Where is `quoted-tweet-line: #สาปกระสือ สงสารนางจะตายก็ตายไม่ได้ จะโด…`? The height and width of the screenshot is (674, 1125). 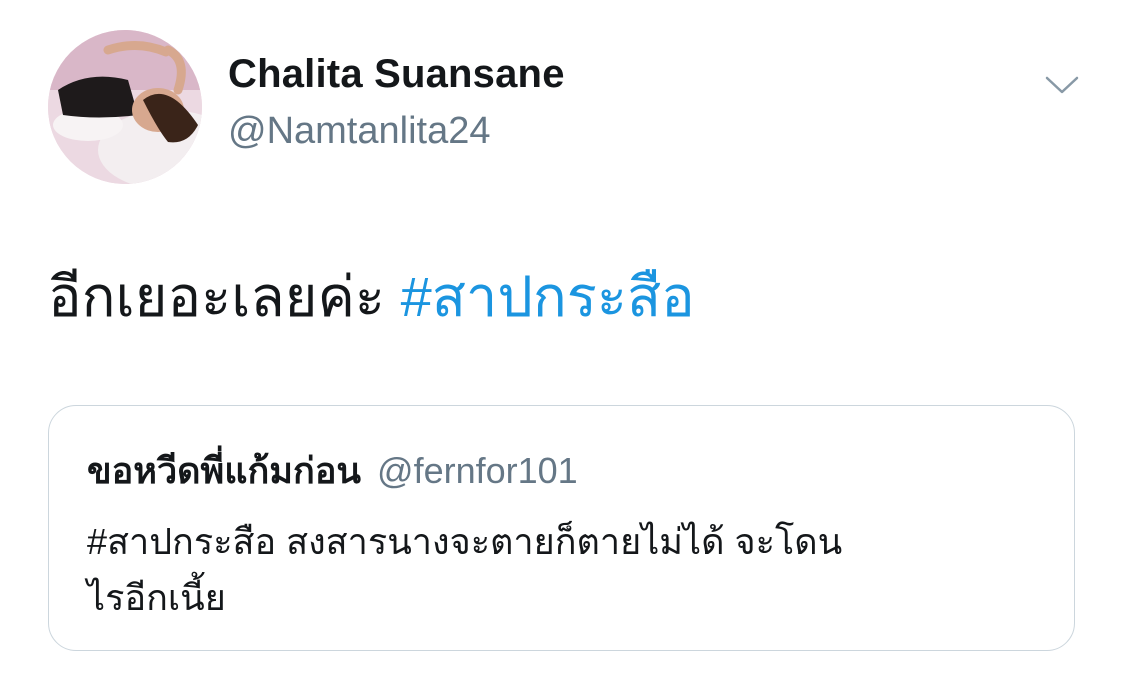 quoted-tweet-line: #สาปกระสือ สงสารนางจะตายก็ตายไม่ได้ จะโด… is located at coordinates (465, 541).